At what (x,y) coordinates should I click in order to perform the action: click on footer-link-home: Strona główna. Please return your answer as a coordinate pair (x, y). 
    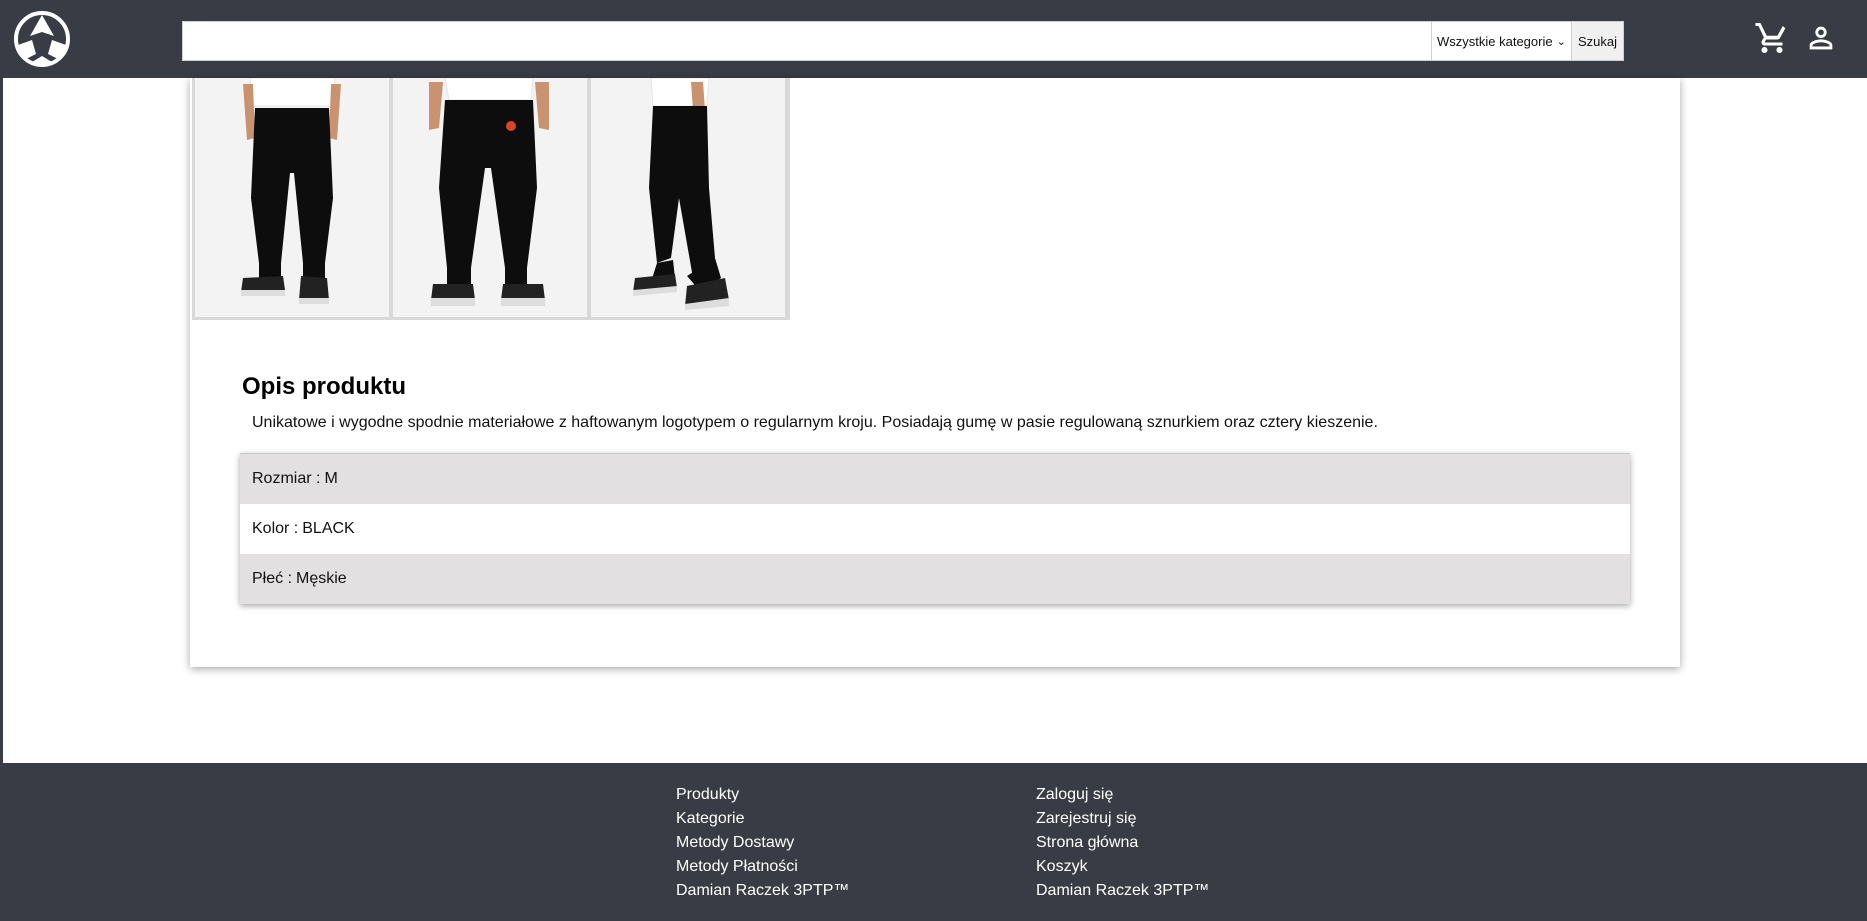
    Looking at the image, I should click on (1122, 843).